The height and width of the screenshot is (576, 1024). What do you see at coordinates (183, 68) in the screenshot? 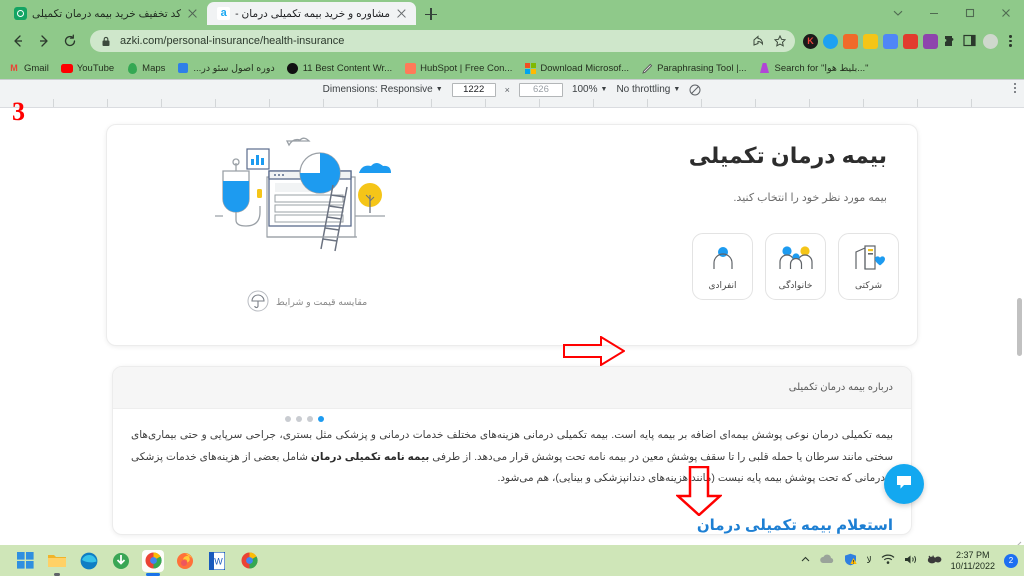
I see `blue-doc-icon` at bounding box center [183, 68].